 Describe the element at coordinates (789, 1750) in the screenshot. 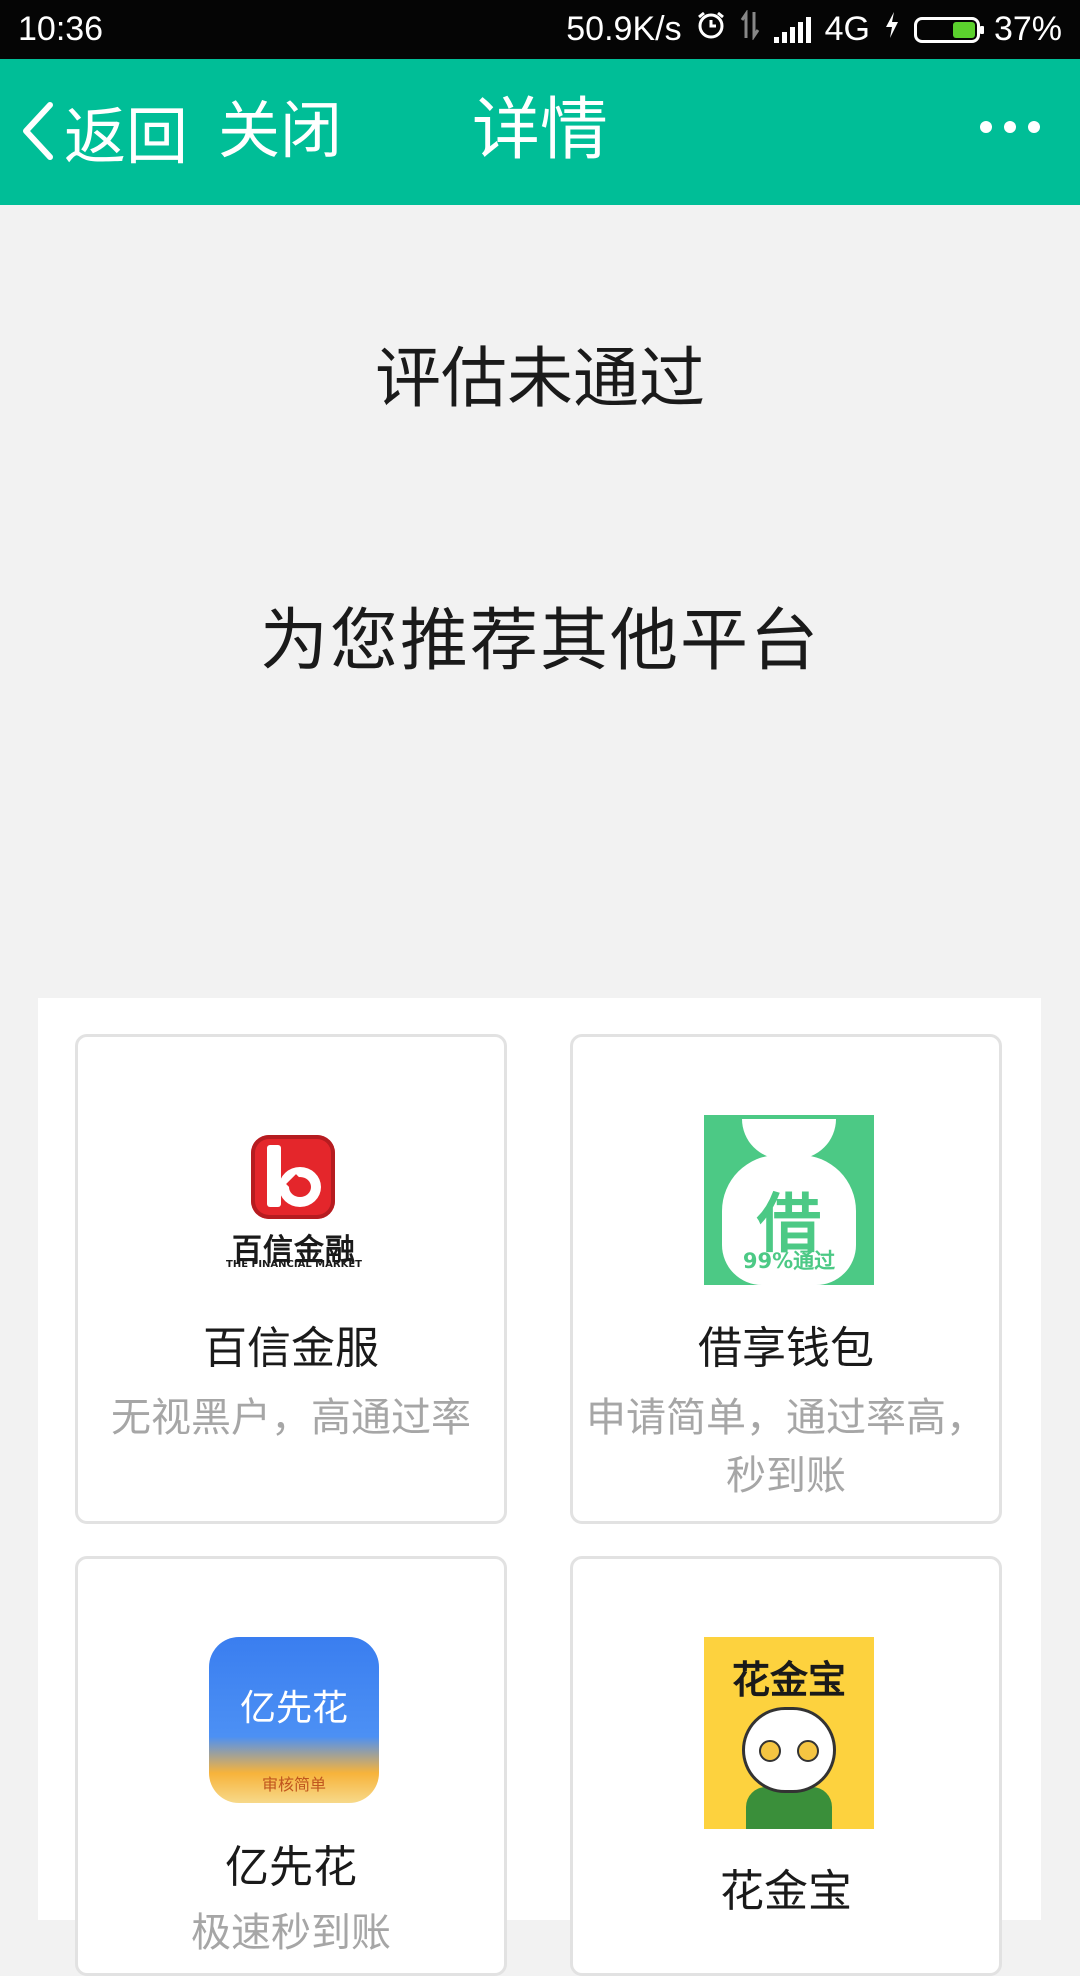

I see `flower-mascot-icon` at that location.